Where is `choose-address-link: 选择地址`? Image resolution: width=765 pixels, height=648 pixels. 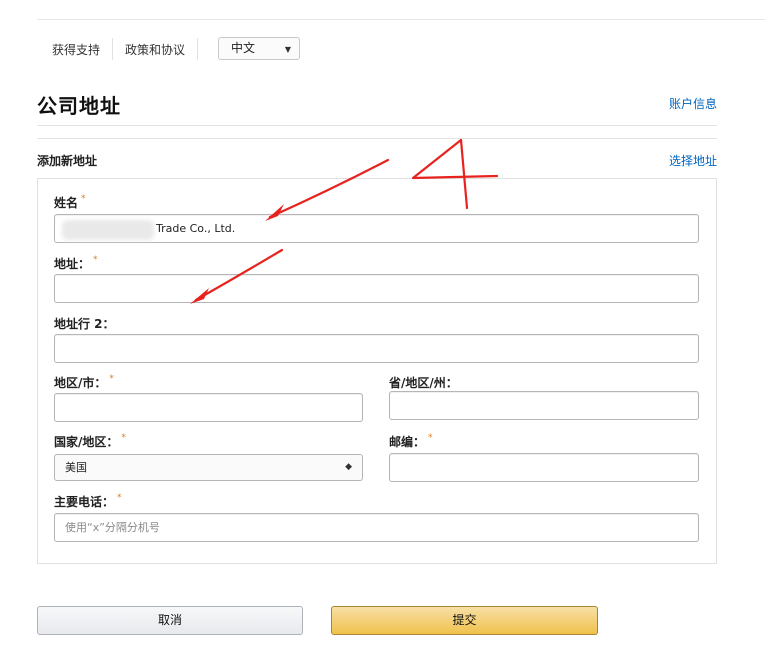
choose-address-link: 选择地址 is located at coordinates (693, 160).